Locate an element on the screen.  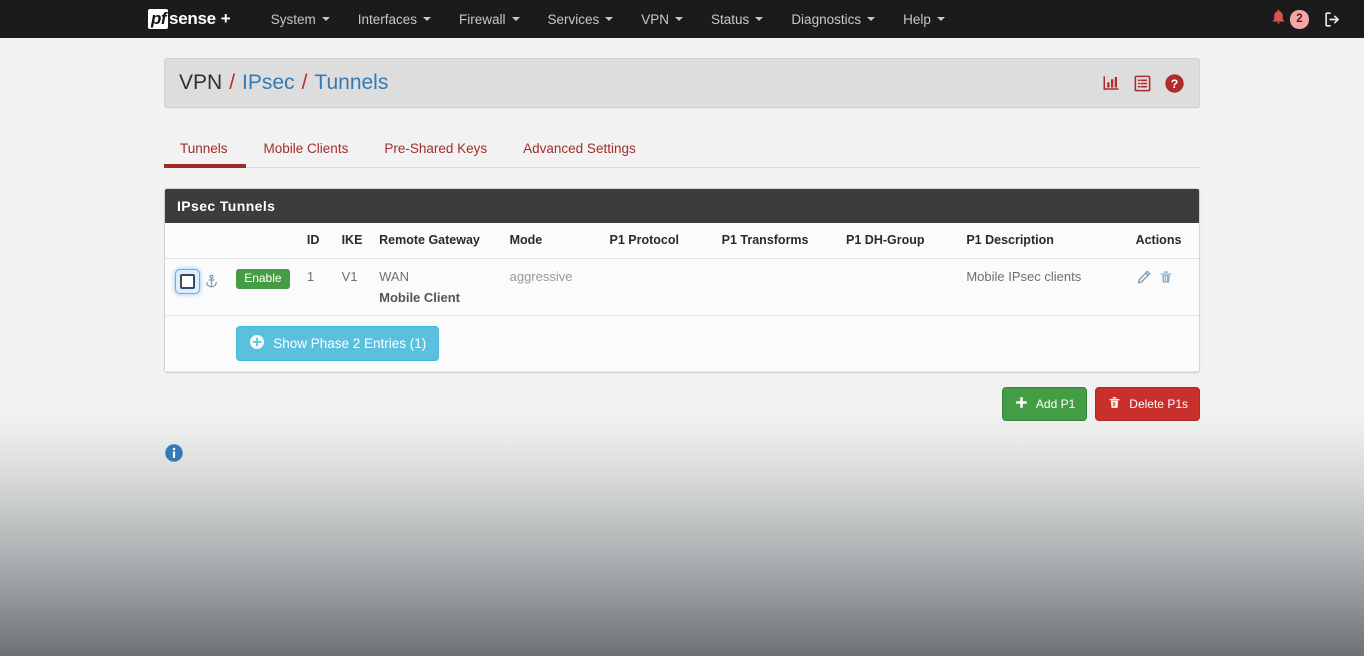
notification-count-badge: 2 is located at coordinates (1299, 19).